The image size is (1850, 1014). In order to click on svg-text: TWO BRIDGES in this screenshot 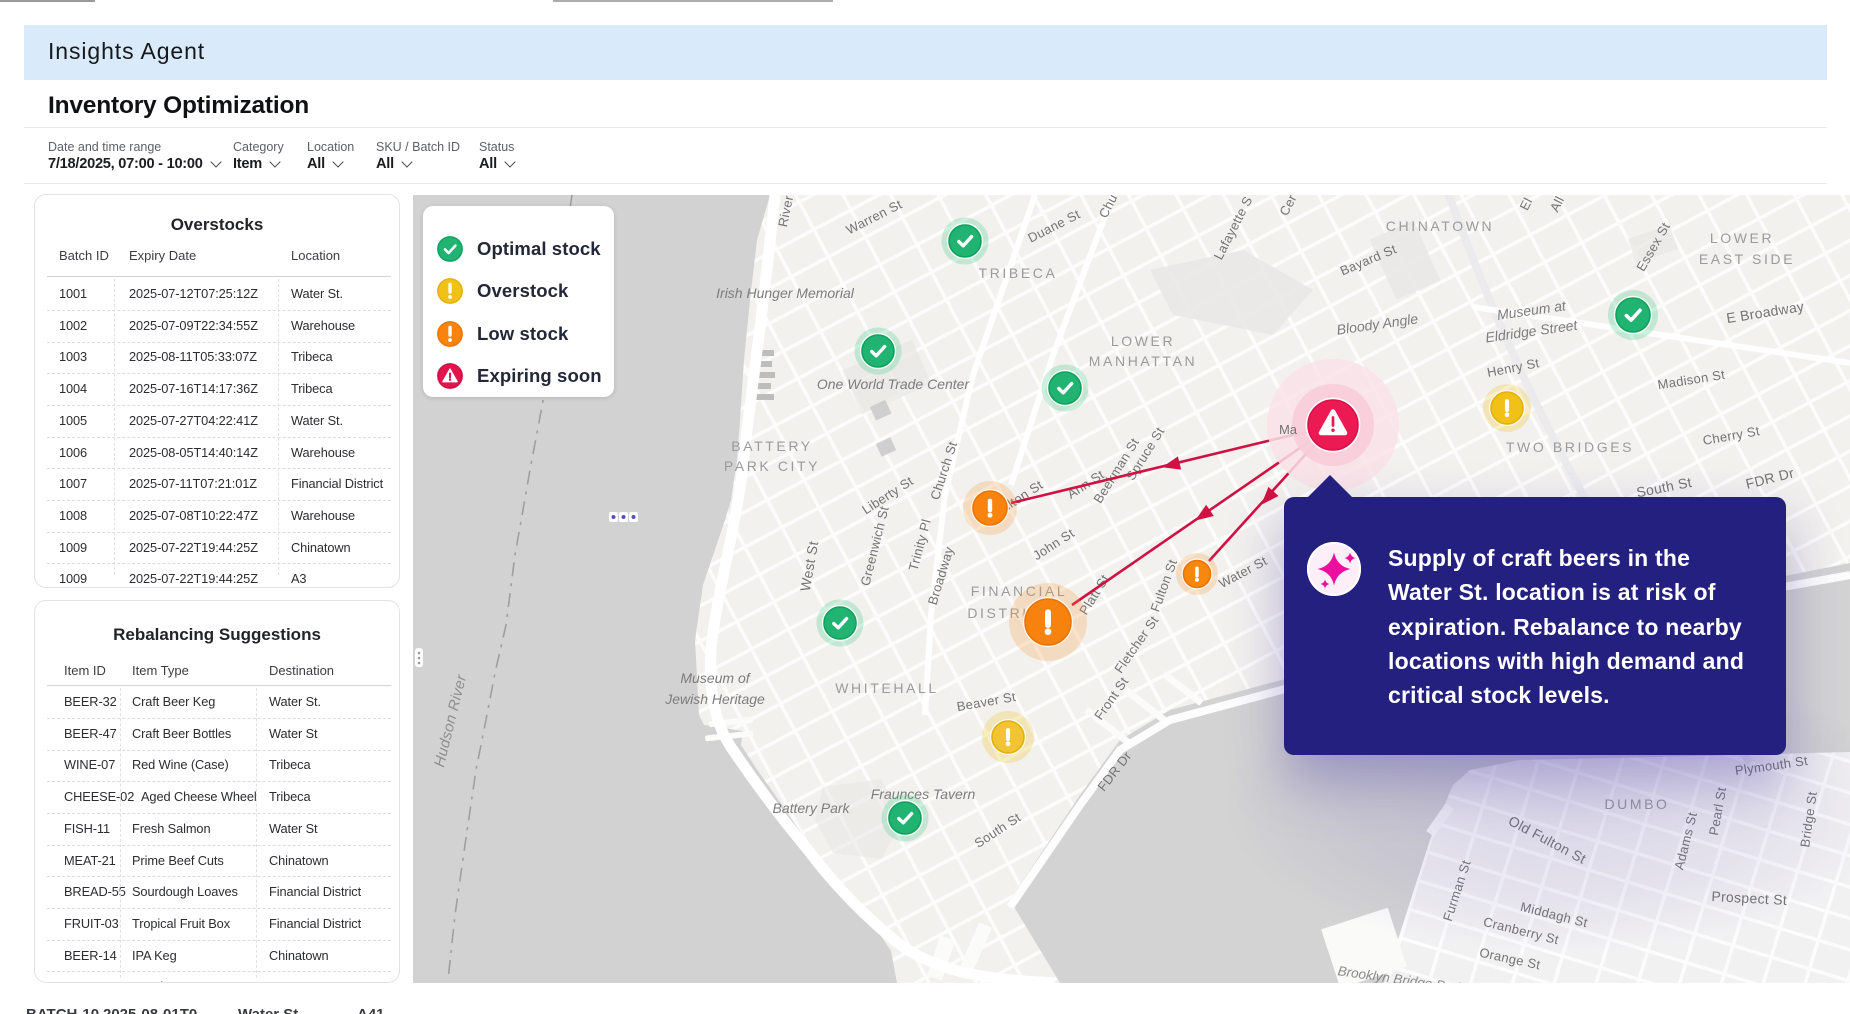, I will do `click(1570, 447)`.